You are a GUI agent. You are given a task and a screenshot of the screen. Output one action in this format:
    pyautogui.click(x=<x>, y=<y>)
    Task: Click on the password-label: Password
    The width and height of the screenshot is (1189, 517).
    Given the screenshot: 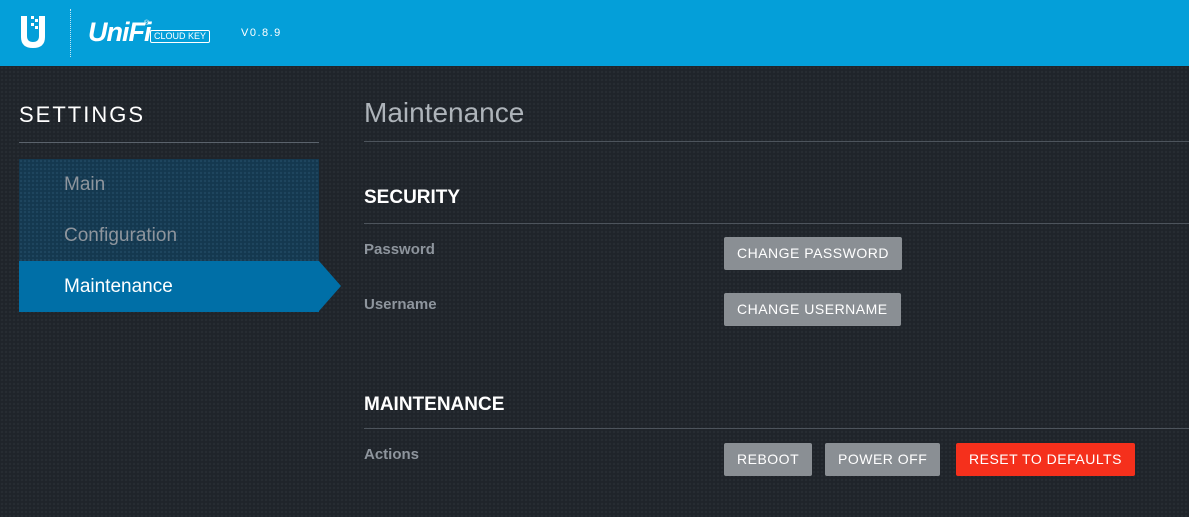 What is the action you would take?
    pyautogui.click(x=399, y=249)
    